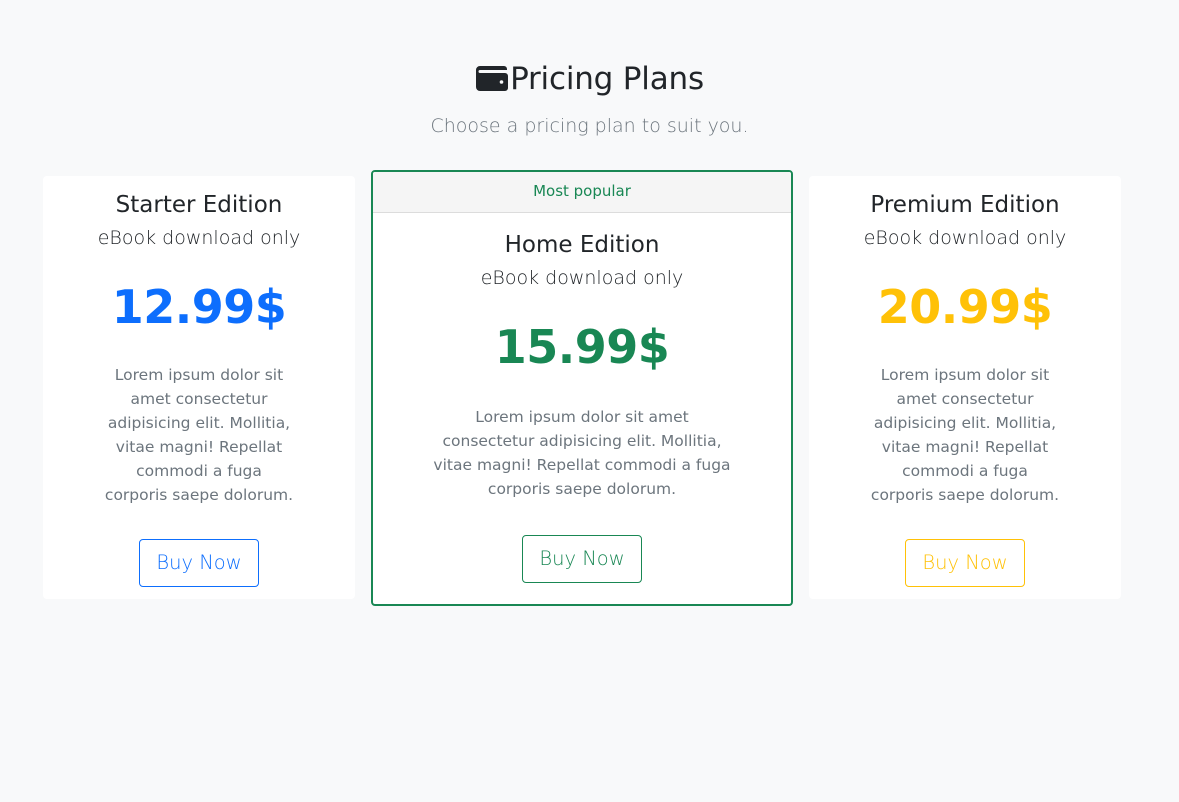  What do you see at coordinates (582, 245) in the screenshot?
I see `plan-name: Home Edition` at bounding box center [582, 245].